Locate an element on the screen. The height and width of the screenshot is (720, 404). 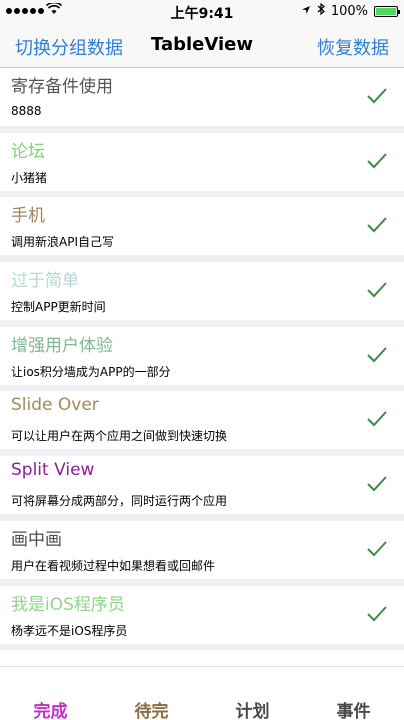
row-subtitle: 杨孝远不是iOS程序员 is located at coordinates (69, 630).